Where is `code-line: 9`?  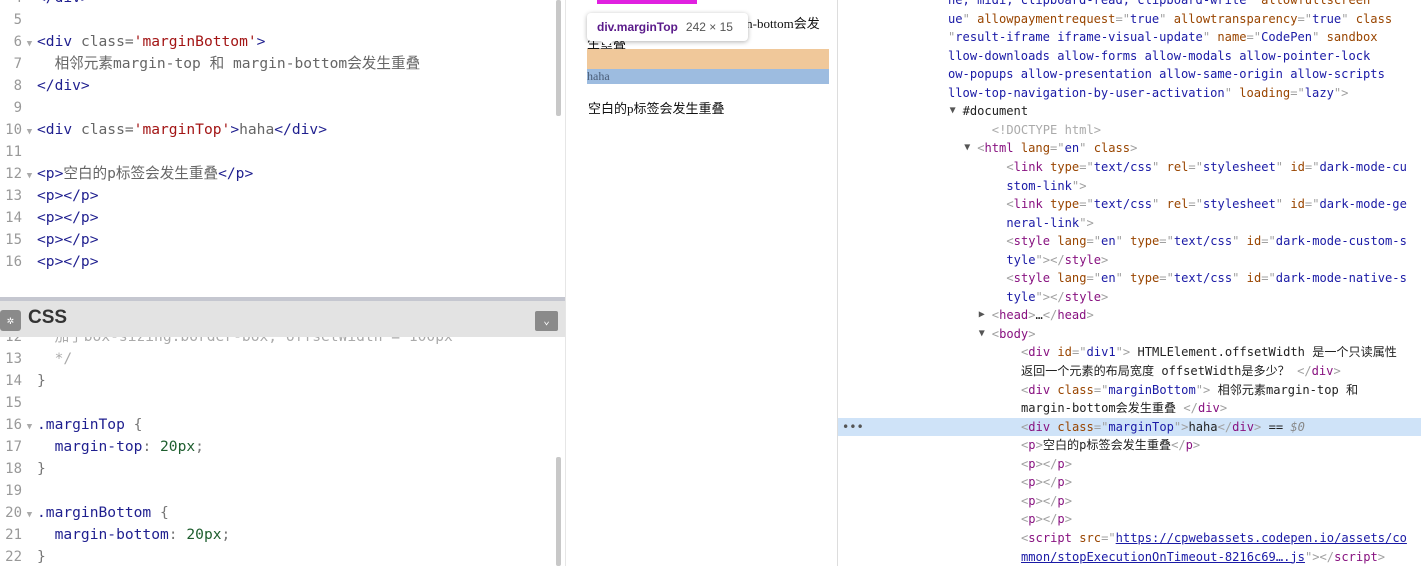
code-line: 9 is located at coordinates (18, 108).